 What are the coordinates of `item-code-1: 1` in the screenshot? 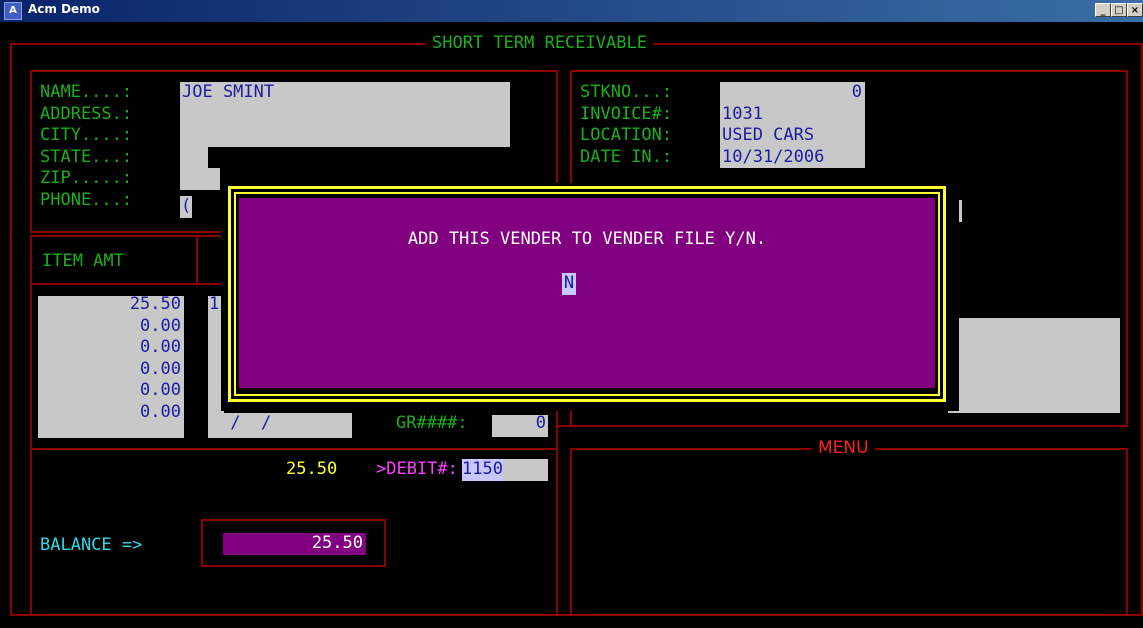 It's located at (214, 304).